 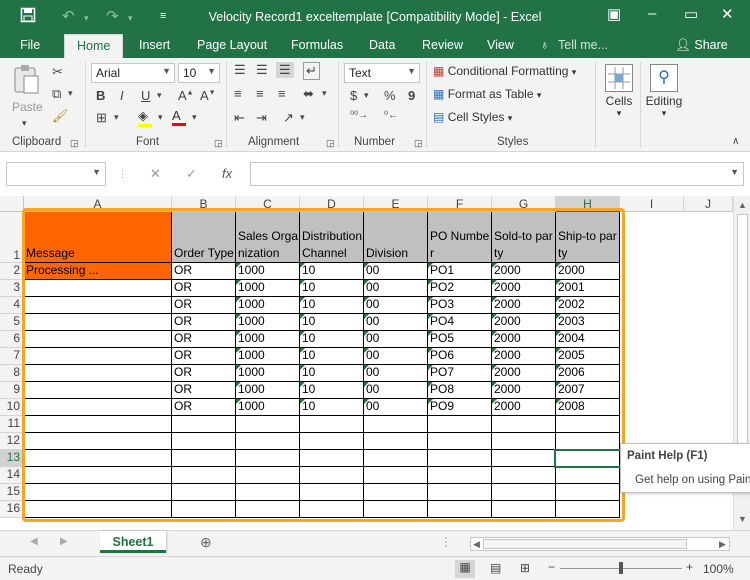 I want to click on table-cell, so click(x=98, y=288).